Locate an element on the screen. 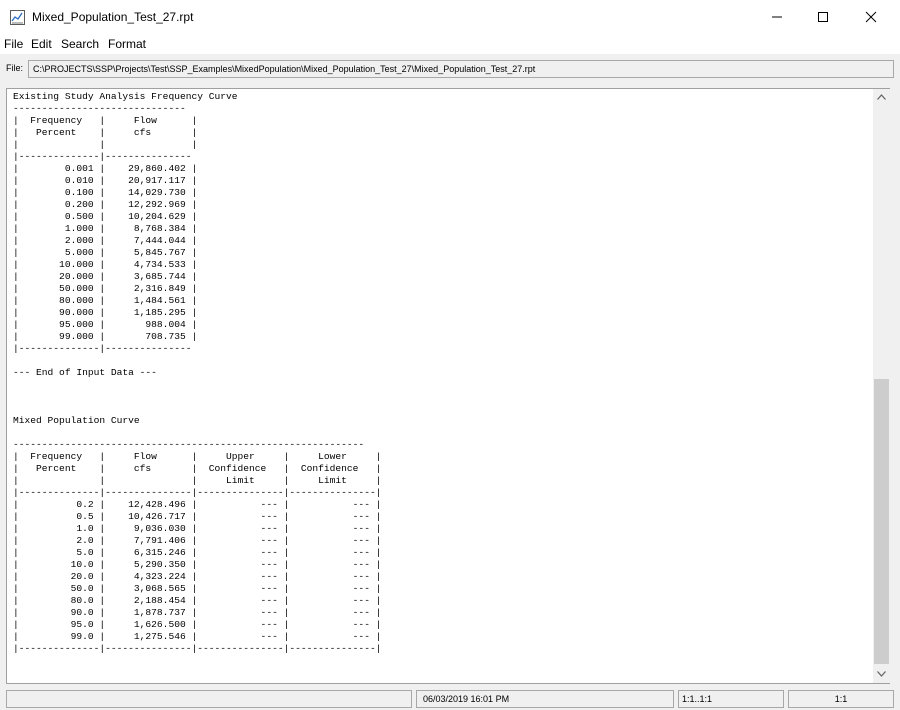  close-button is located at coordinates (871, 17).